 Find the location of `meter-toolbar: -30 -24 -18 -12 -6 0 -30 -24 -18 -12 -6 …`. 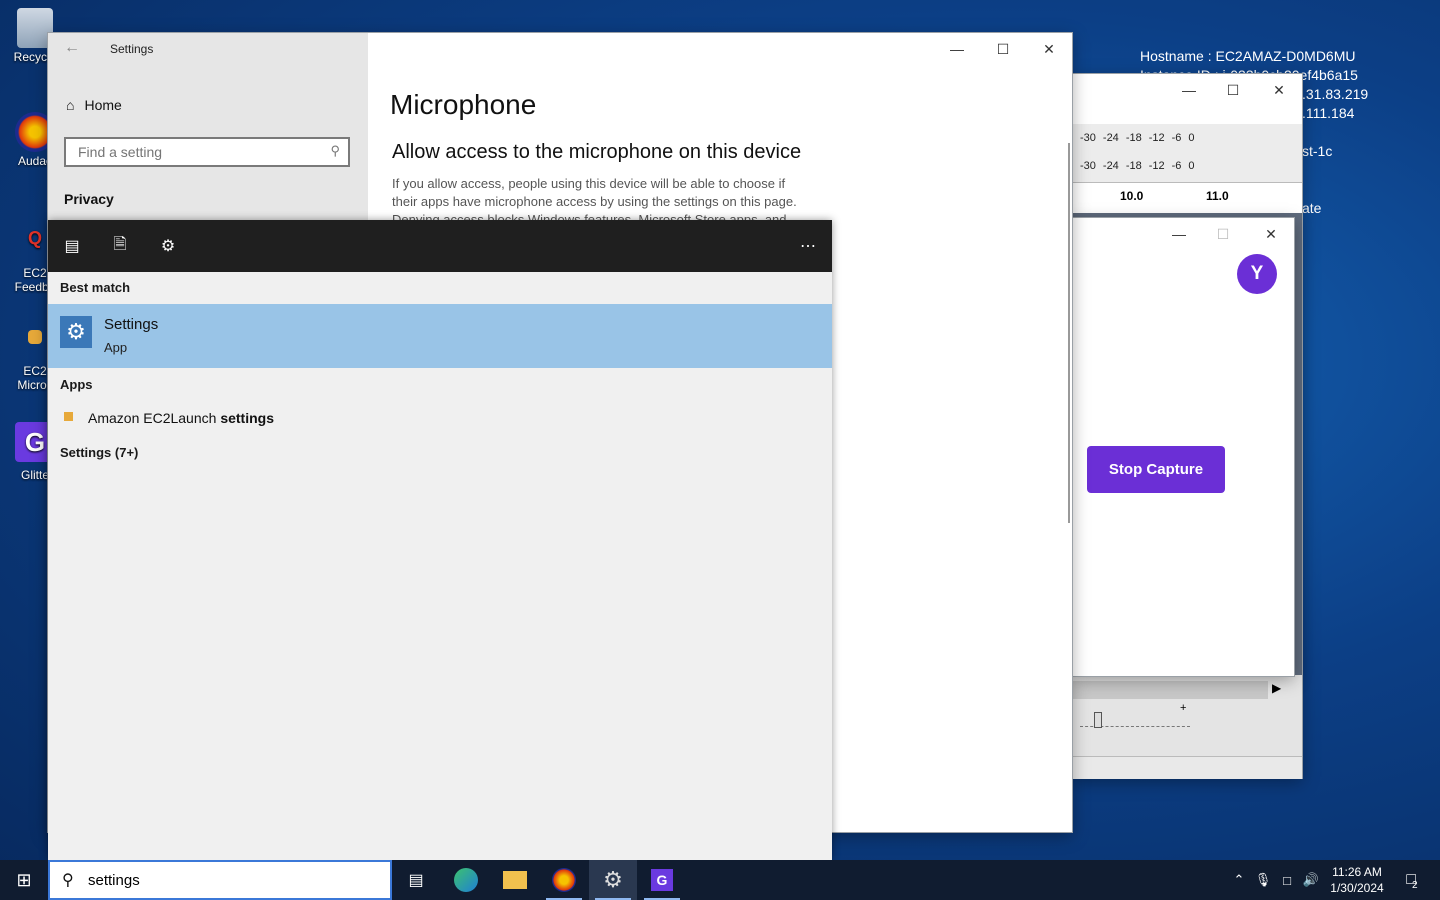

meter-toolbar: -30 -24 -18 -12 -6 0 -30 -24 -18 -12 -6 … is located at coordinates (1187, 153).